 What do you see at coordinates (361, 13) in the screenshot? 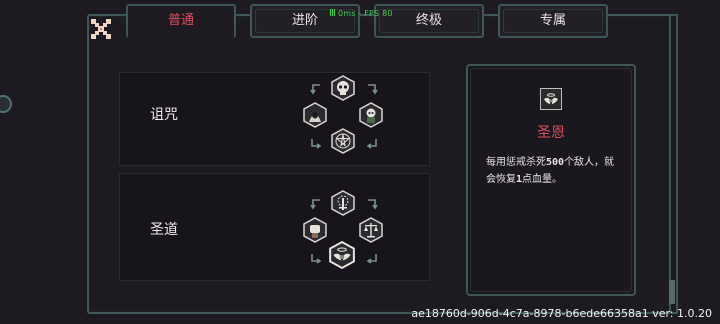
I see `fps-overlay: 0ms - FPS 80` at bounding box center [361, 13].